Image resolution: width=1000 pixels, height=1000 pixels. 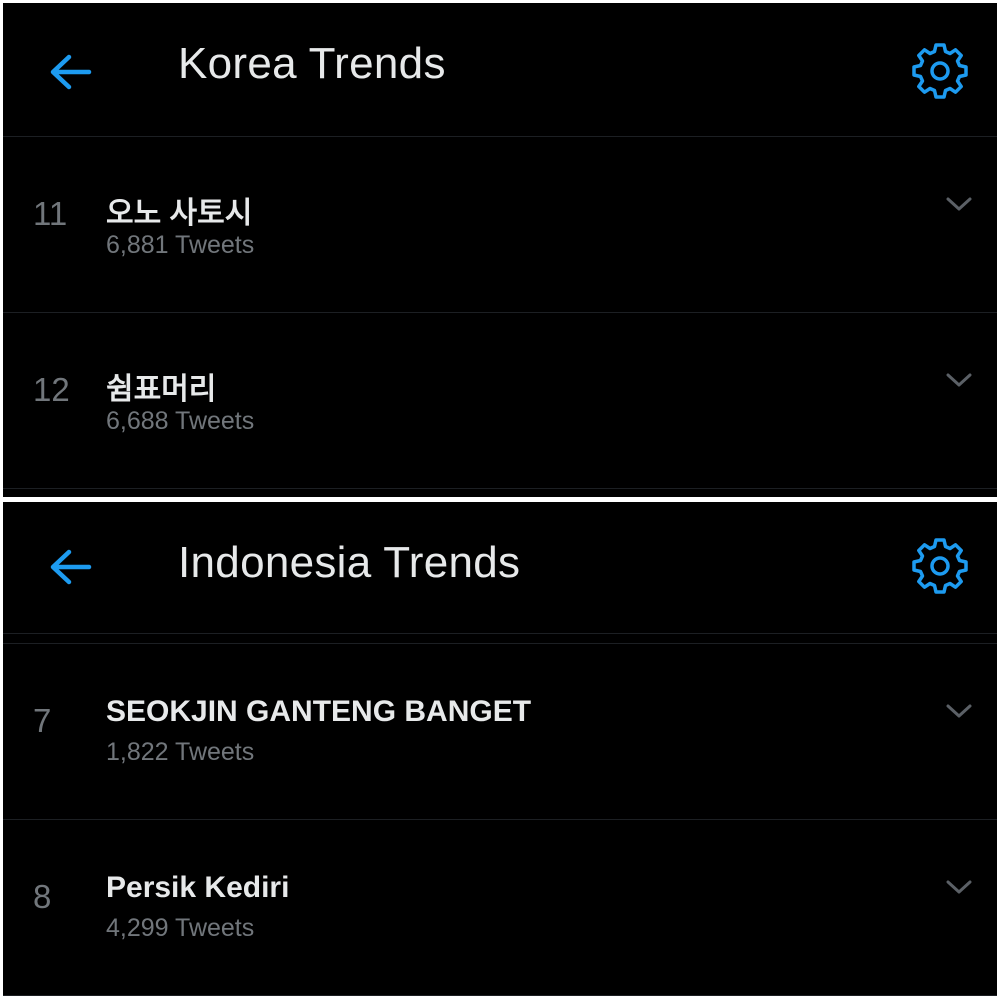 What do you see at coordinates (161, 386) in the screenshot?
I see `trend-name: 쉼표머리` at bounding box center [161, 386].